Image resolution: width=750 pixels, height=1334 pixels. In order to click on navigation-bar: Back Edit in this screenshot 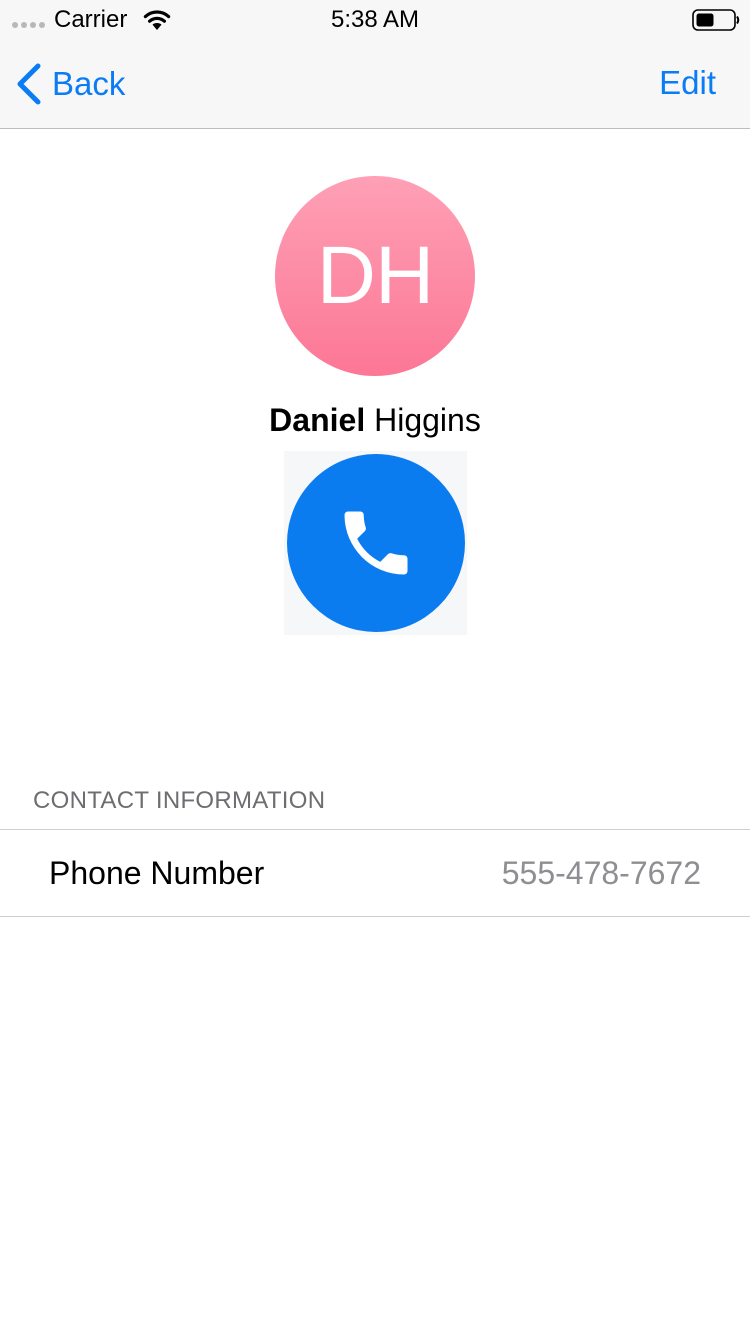, I will do `click(375, 84)`.